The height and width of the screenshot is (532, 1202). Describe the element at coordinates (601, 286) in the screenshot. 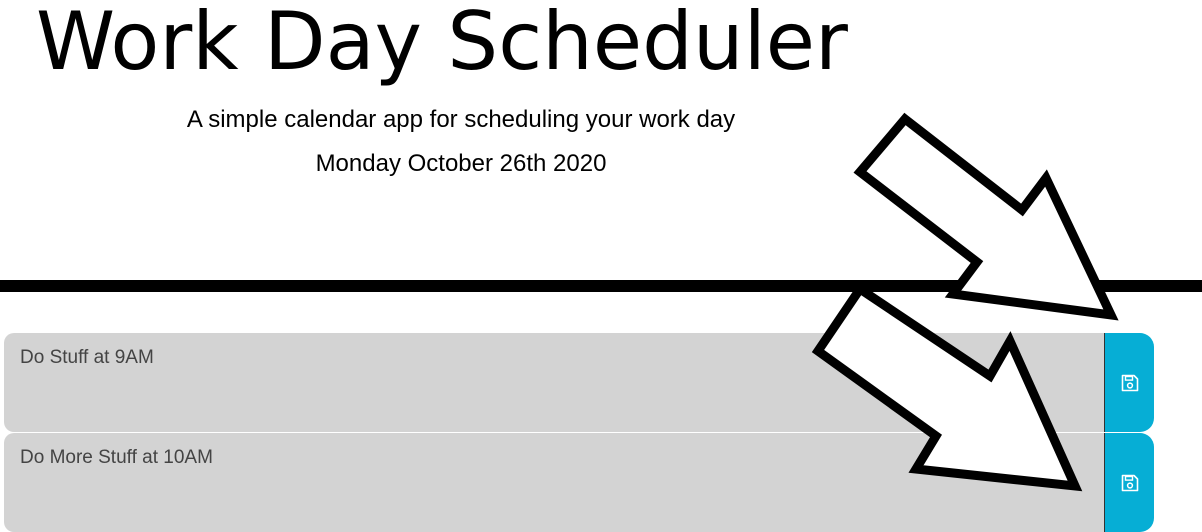

I see `header-divider` at that location.